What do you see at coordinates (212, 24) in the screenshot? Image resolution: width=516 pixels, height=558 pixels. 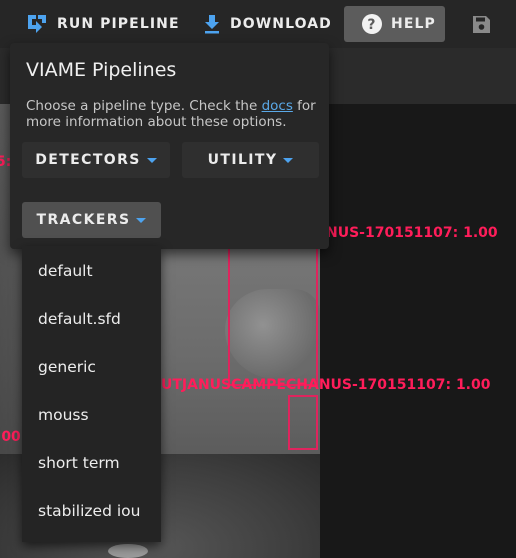 I see `download-icon` at bounding box center [212, 24].